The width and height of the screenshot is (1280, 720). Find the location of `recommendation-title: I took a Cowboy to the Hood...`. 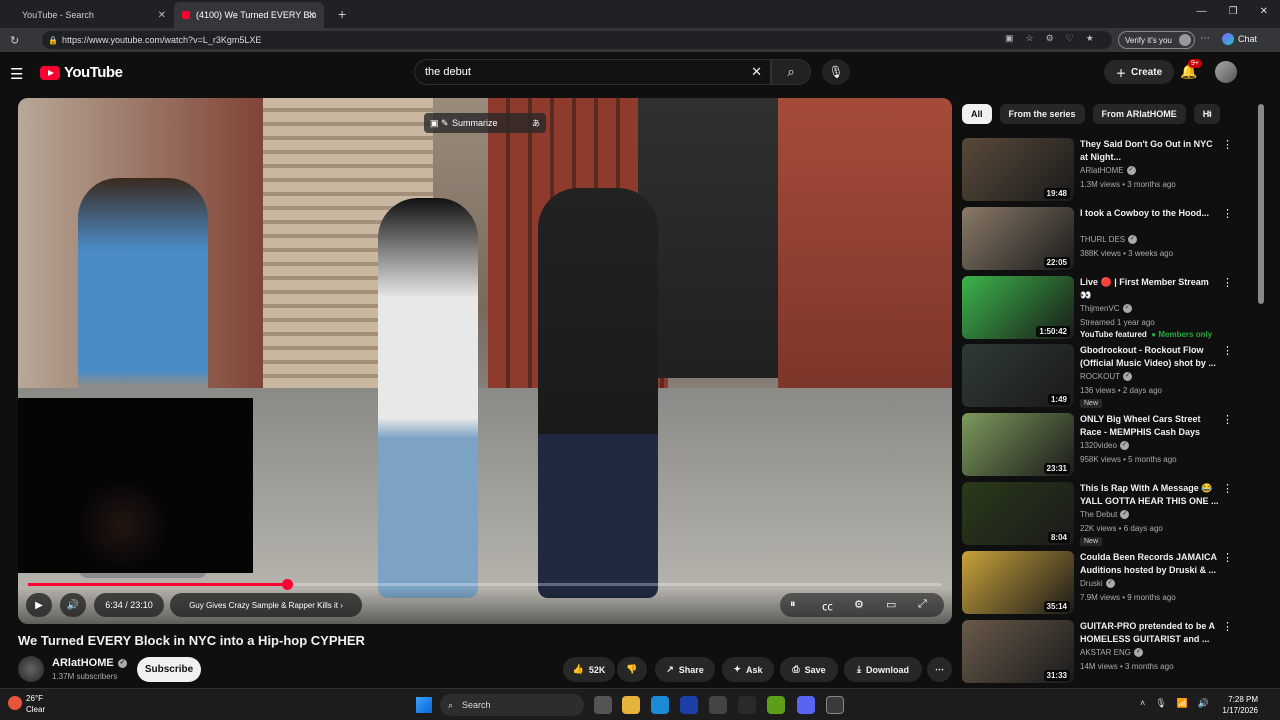

recommendation-title: I took a Cowboy to the Hood... is located at coordinates (1150, 213).